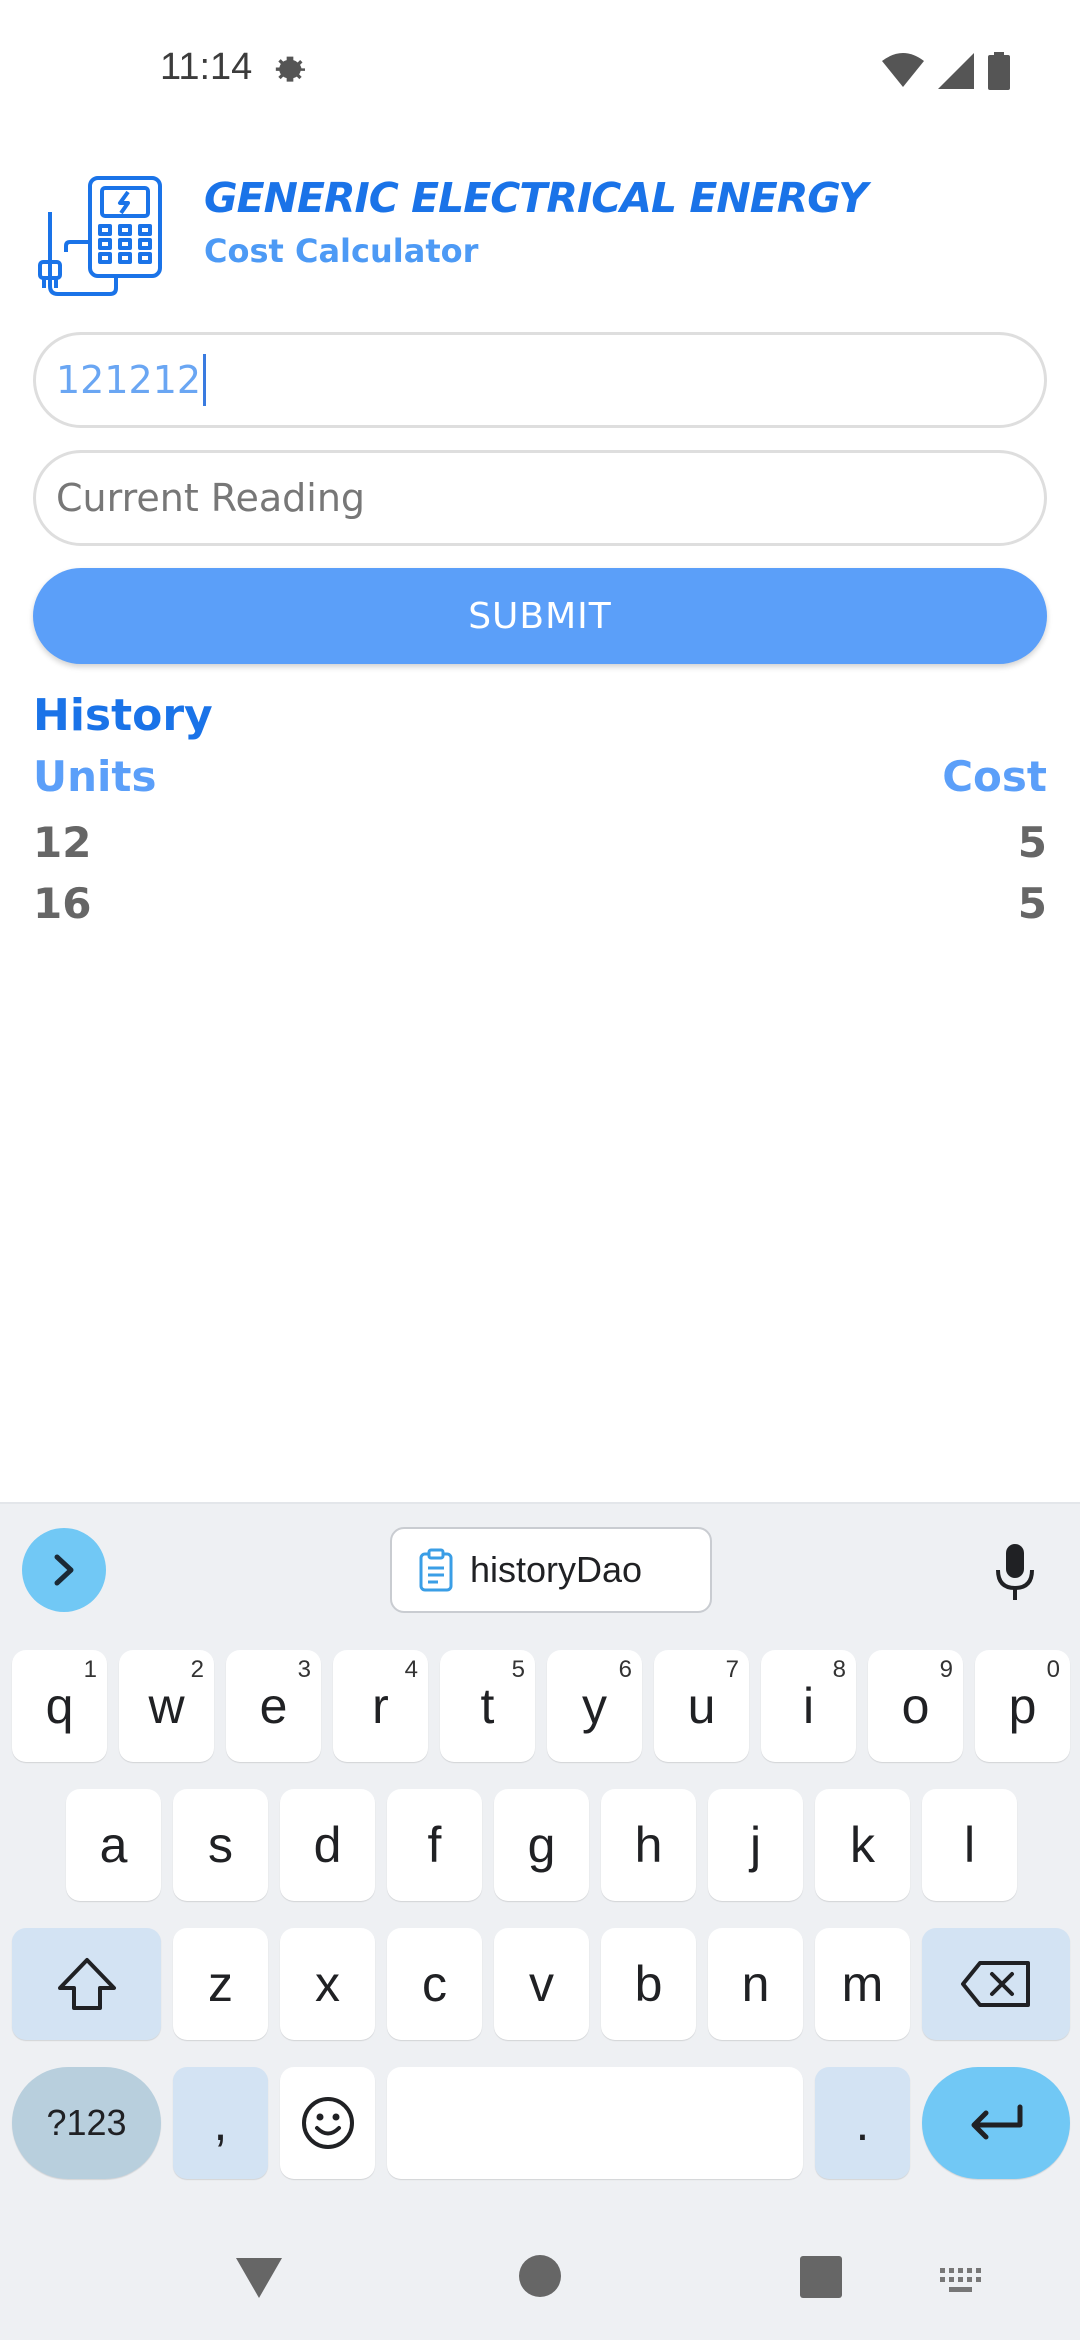 The image size is (1080, 2340). Describe the element at coordinates (755, 1984) in the screenshot. I see `key-n: n` at that location.